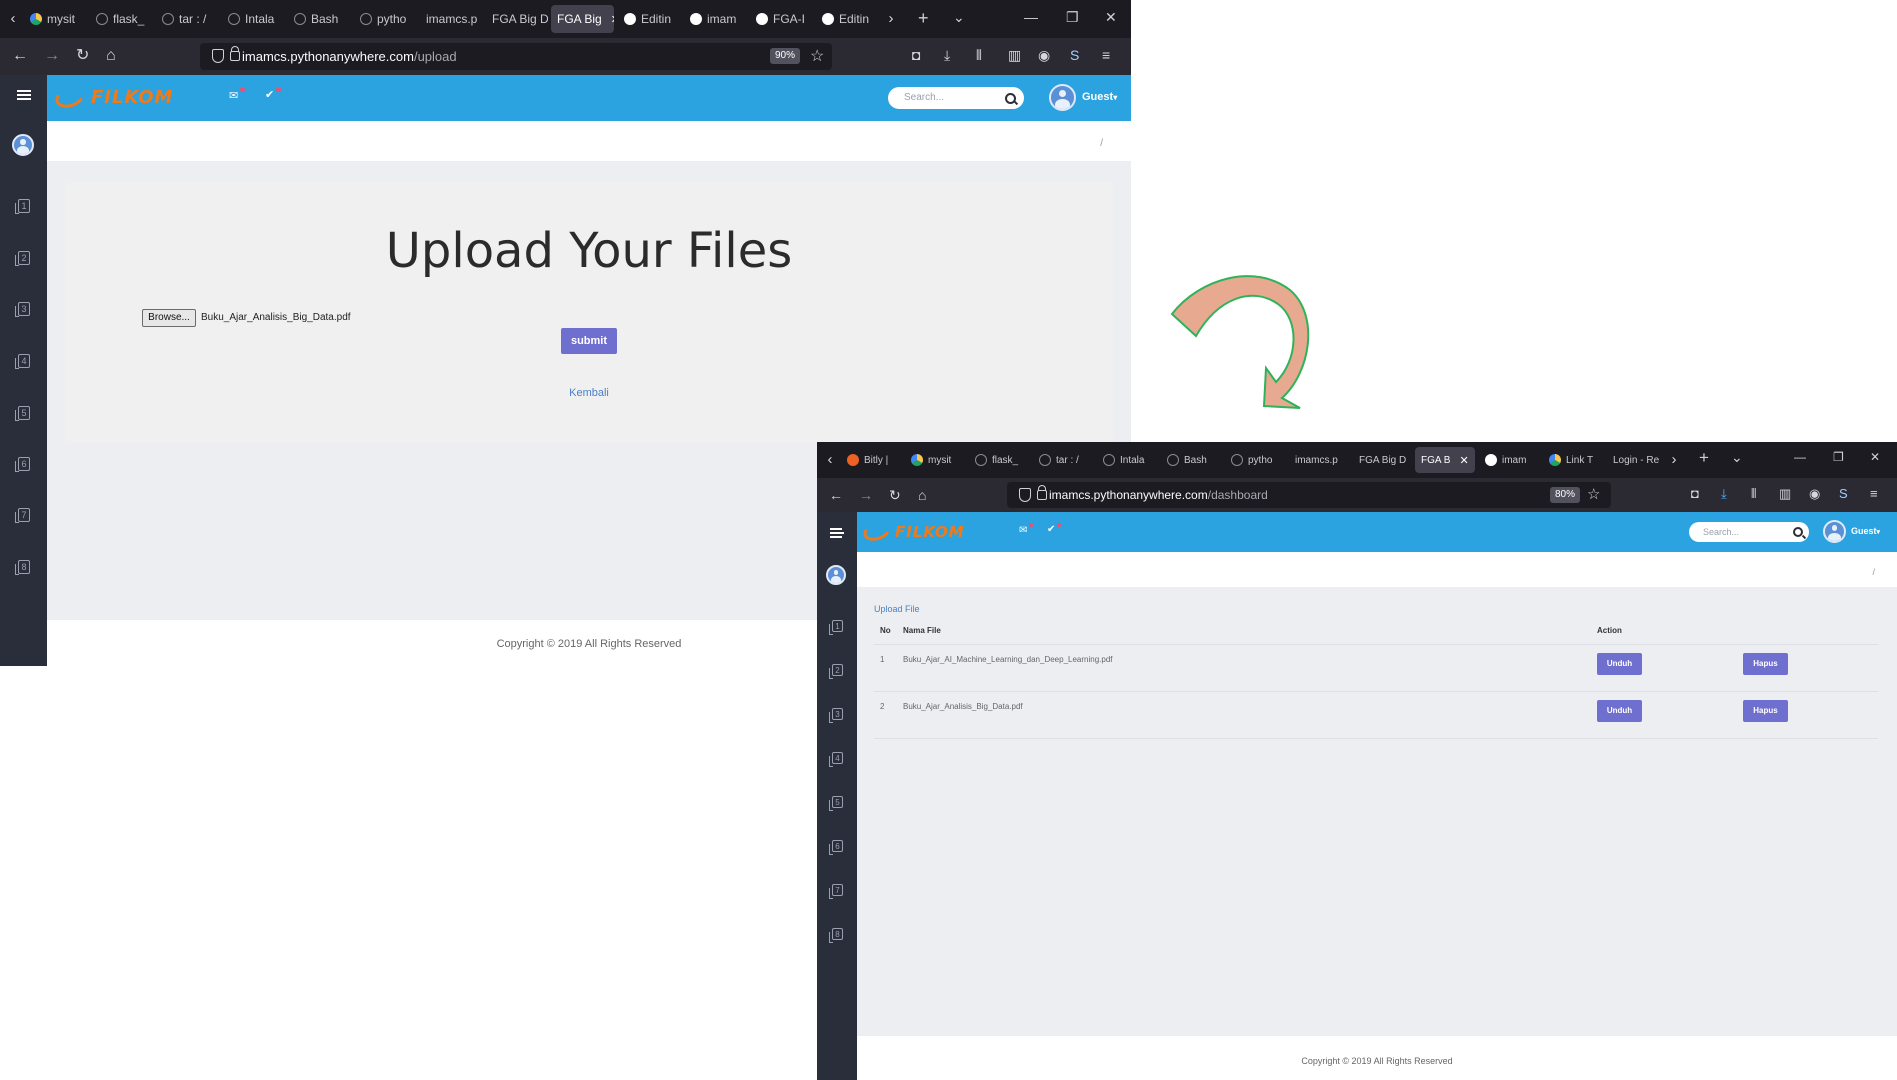 The width and height of the screenshot is (1897, 1080). What do you see at coordinates (589, 341) in the screenshot?
I see `submit-button: submit` at bounding box center [589, 341].